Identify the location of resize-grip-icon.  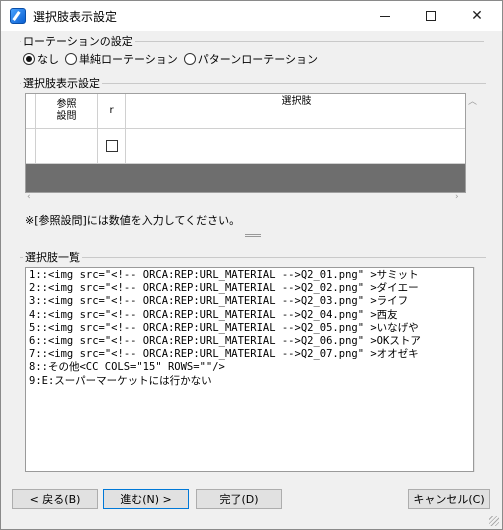
(494, 521).